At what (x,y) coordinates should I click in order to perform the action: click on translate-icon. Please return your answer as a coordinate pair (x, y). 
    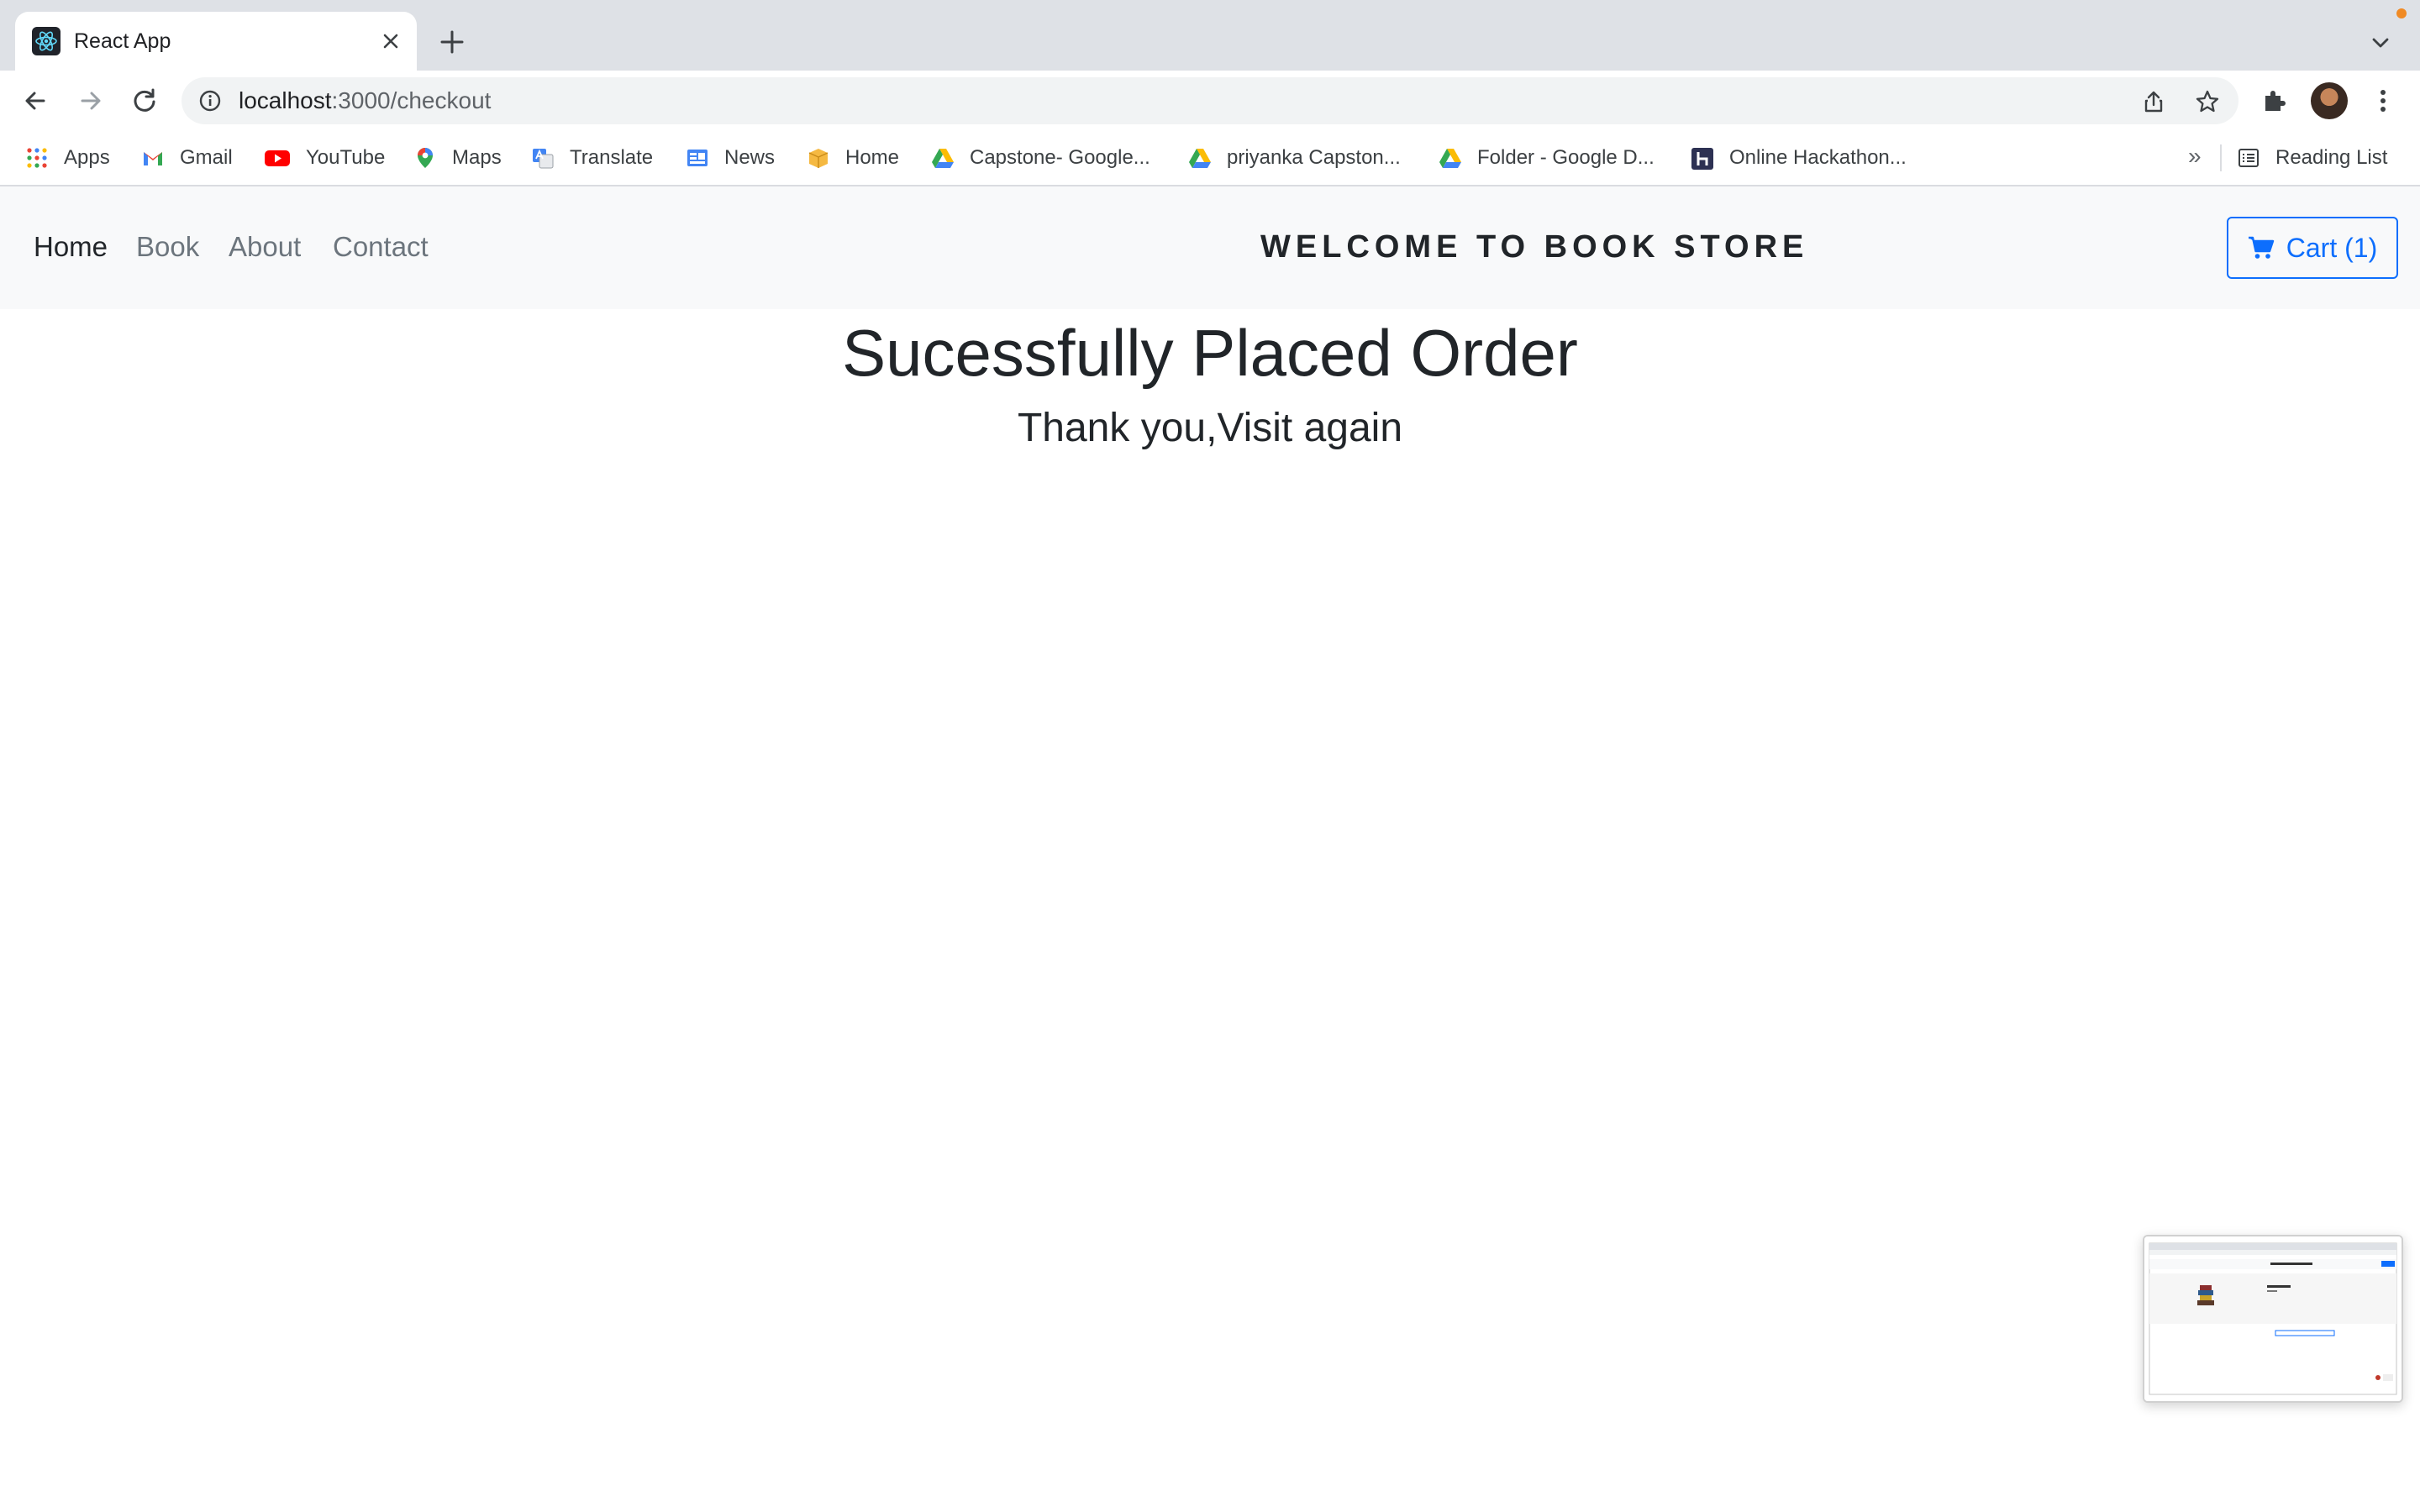
    Looking at the image, I should click on (543, 159).